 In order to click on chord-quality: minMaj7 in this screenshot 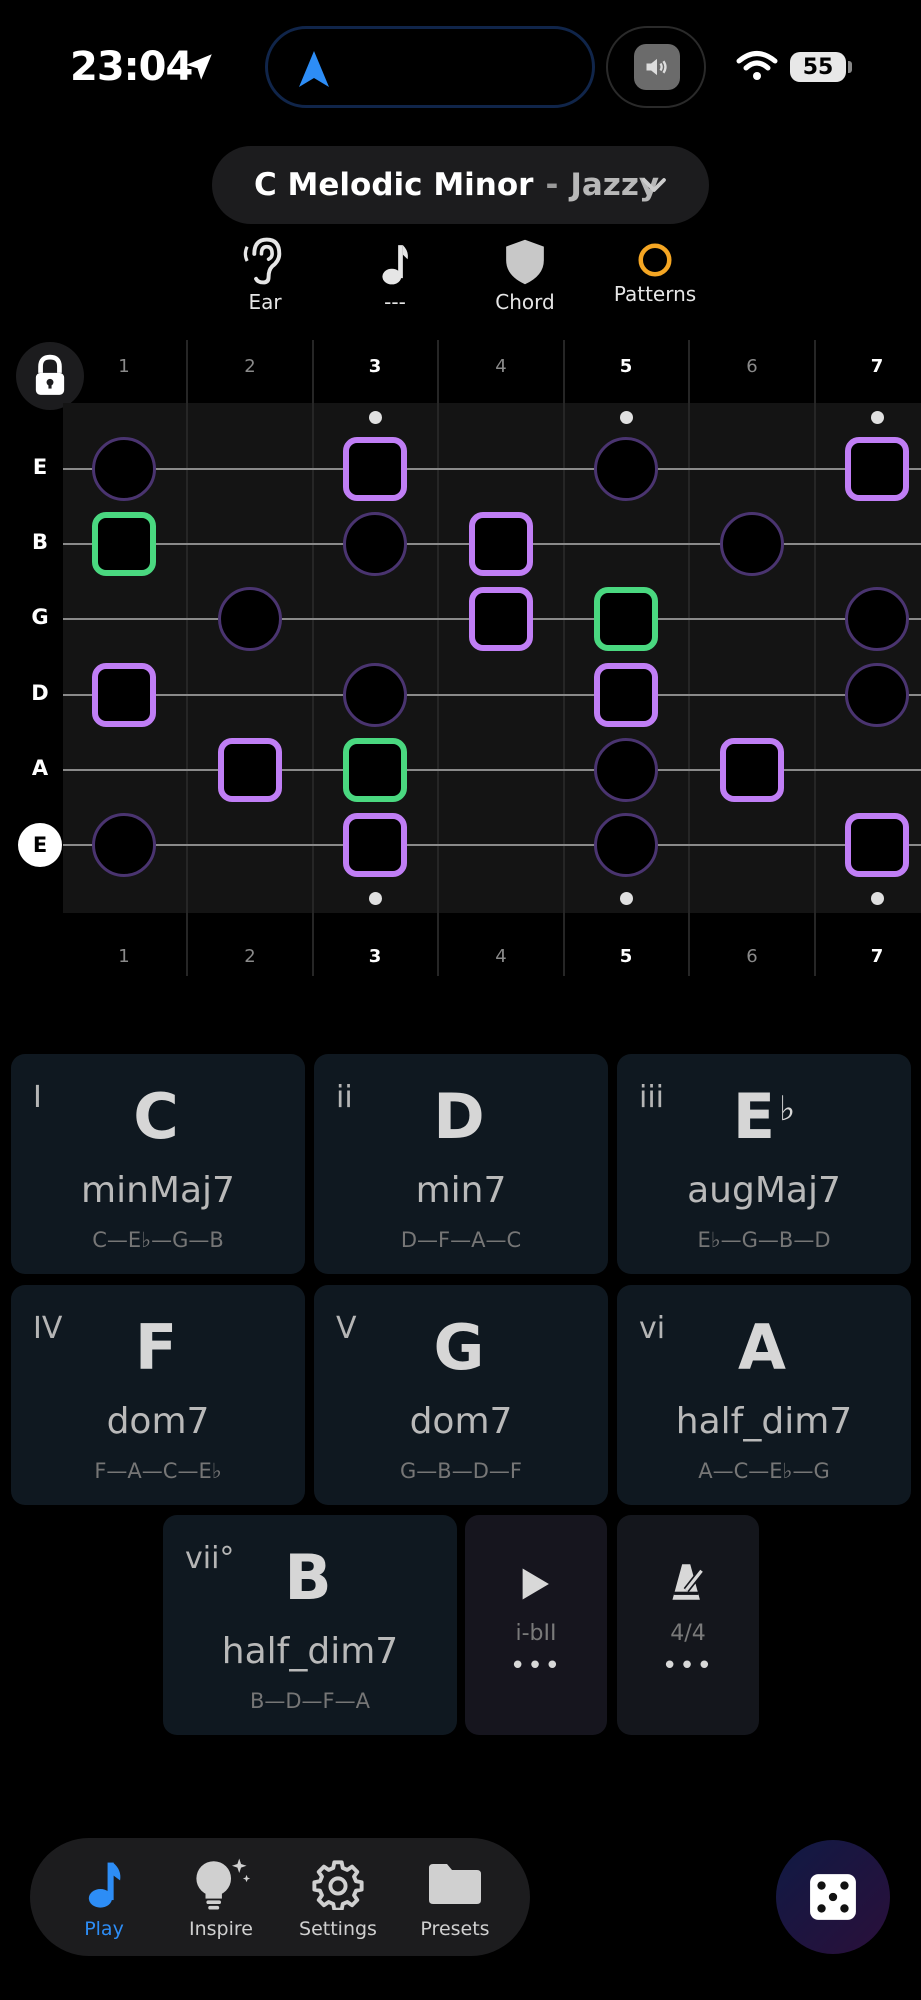, I will do `click(158, 1190)`.